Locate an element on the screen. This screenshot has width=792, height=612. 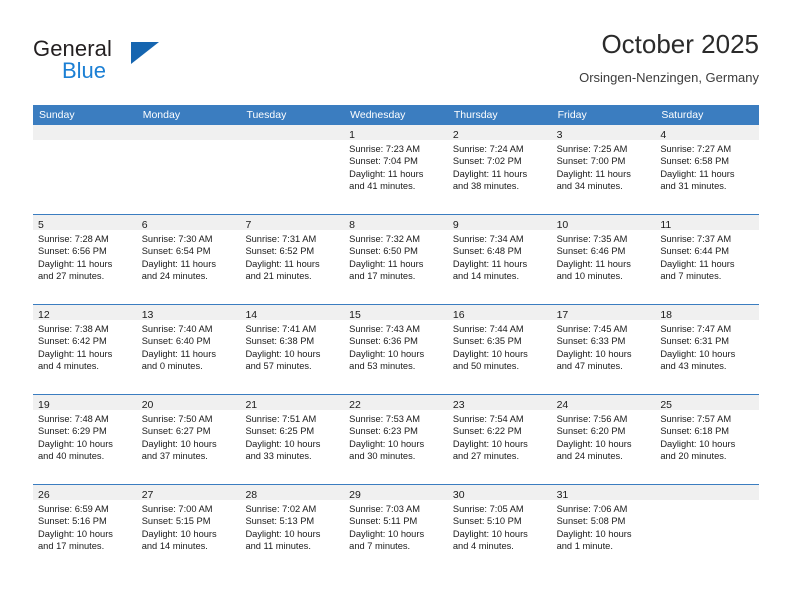
day-number: 2 is located at coordinates (455, 135).